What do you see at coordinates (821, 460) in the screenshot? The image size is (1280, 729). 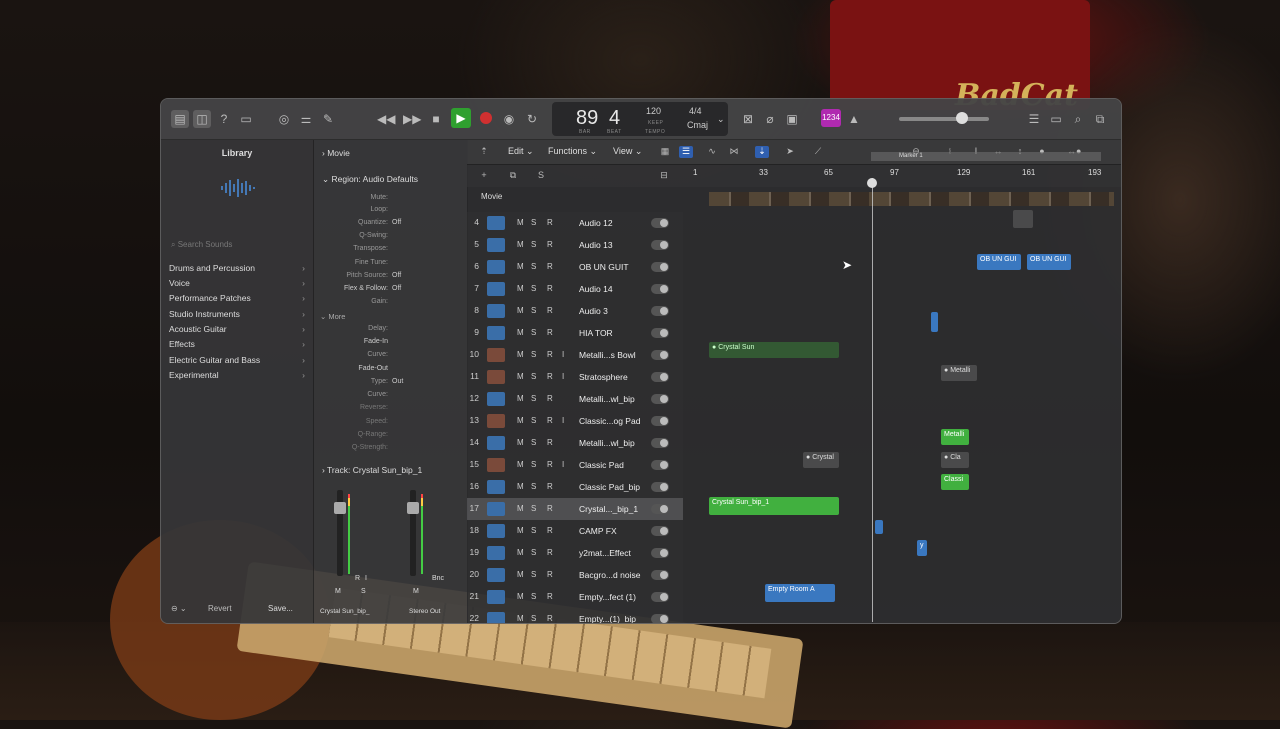 I see `audio-region: ● Crystal` at bounding box center [821, 460].